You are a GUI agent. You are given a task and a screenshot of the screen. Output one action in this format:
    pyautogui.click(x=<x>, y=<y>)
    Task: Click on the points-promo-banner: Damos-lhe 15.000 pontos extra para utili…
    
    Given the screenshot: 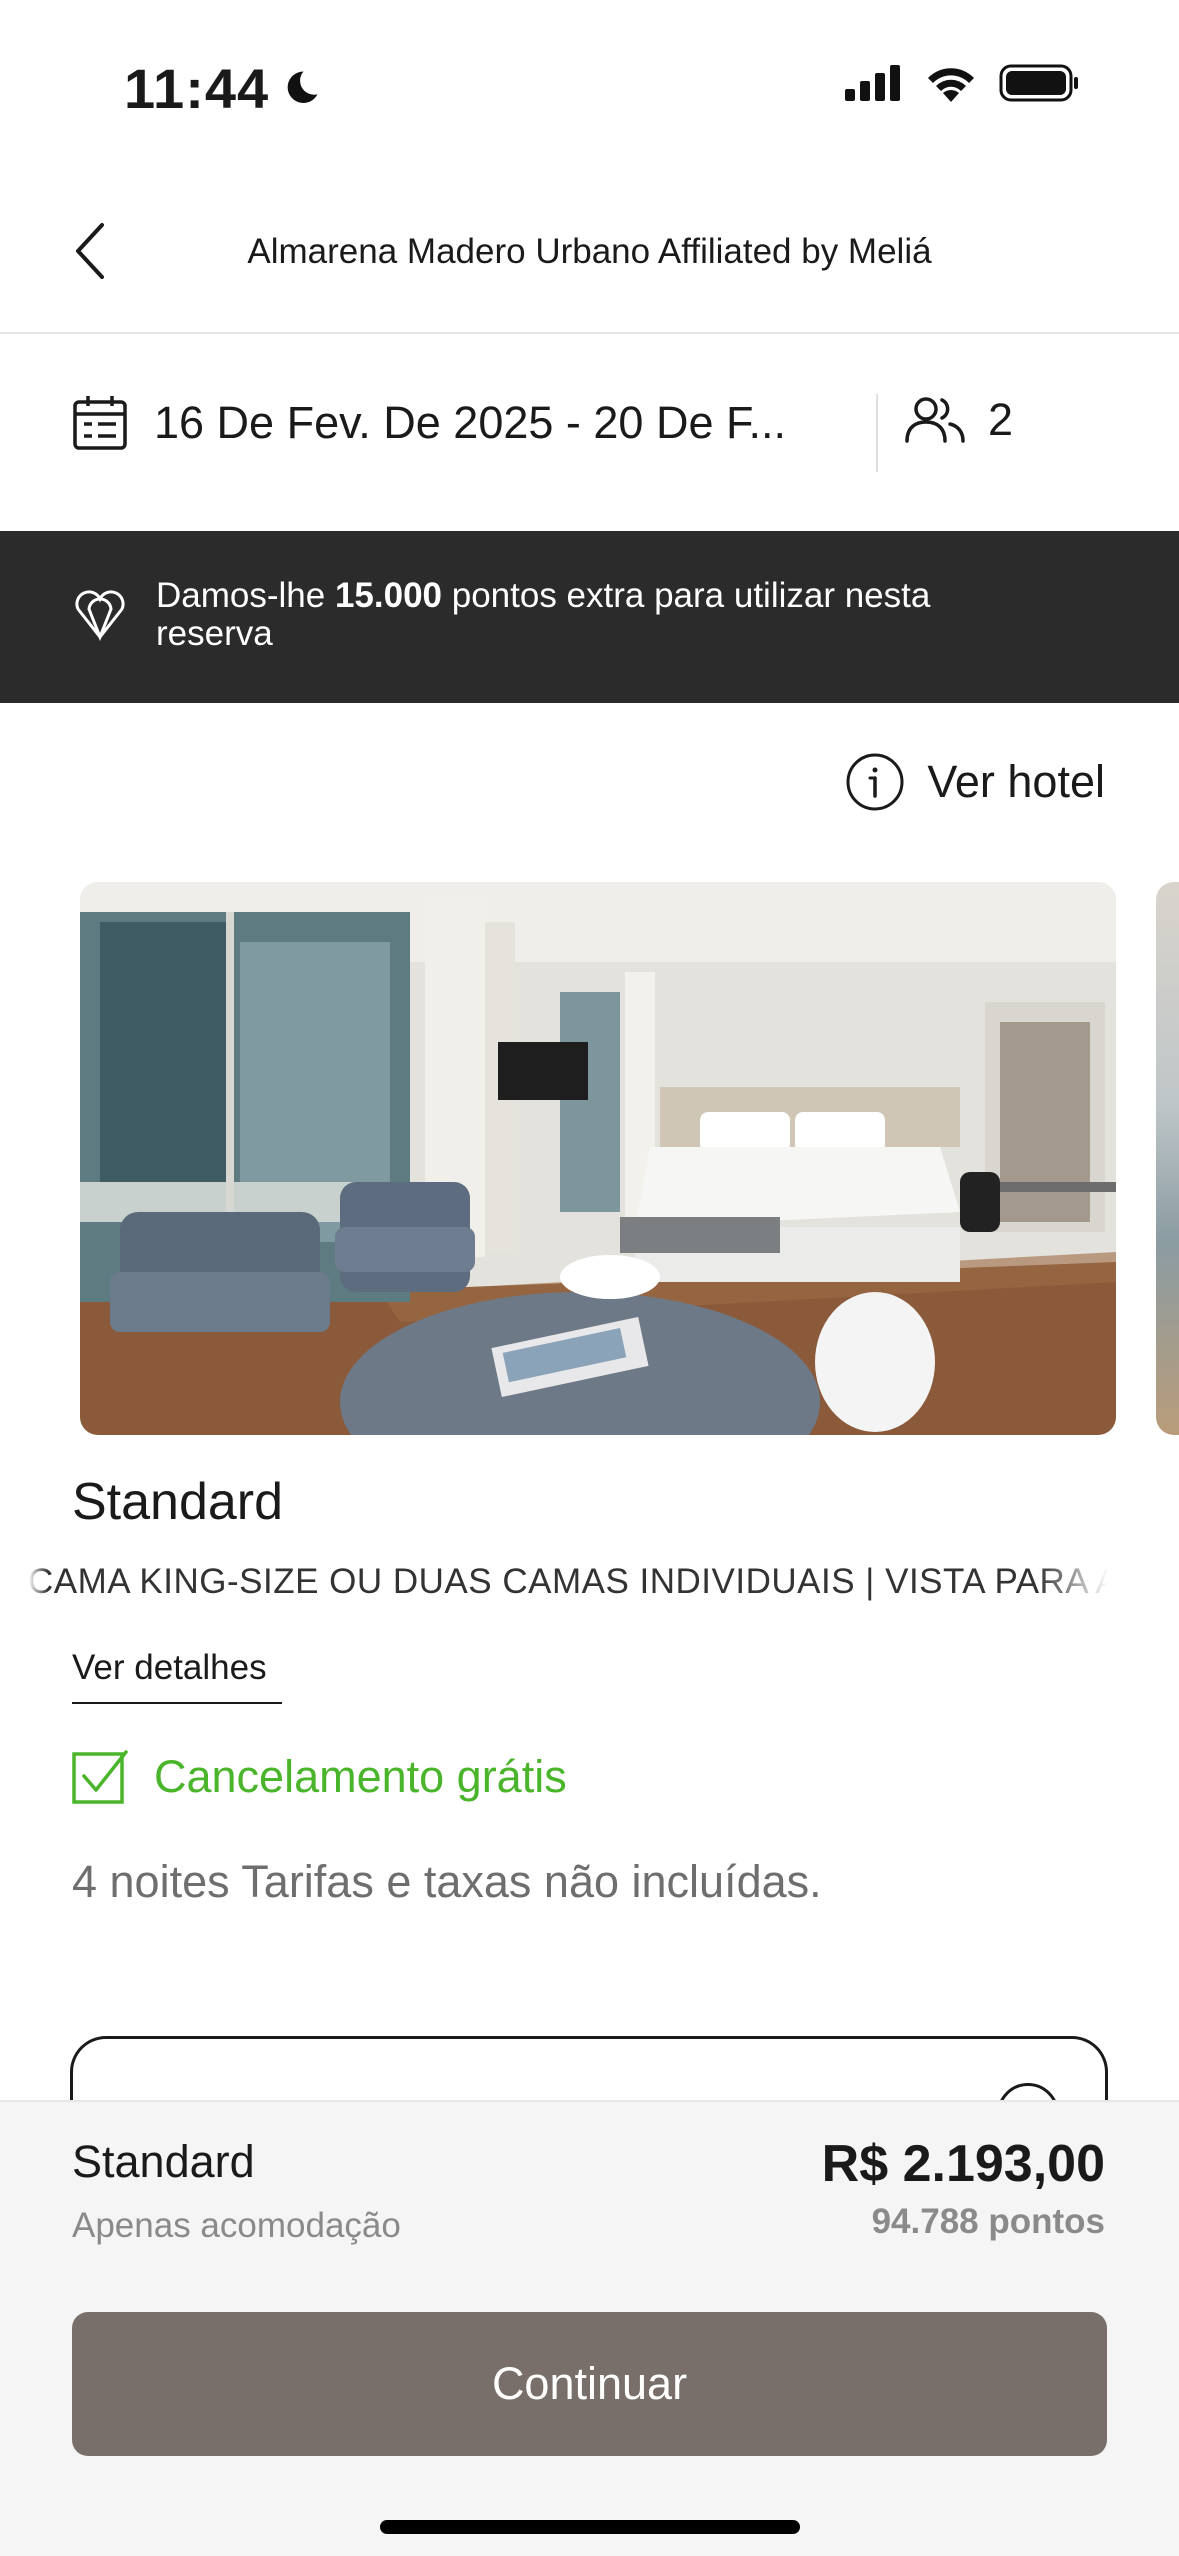 What is the action you would take?
    pyautogui.click(x=589, y=617)
    